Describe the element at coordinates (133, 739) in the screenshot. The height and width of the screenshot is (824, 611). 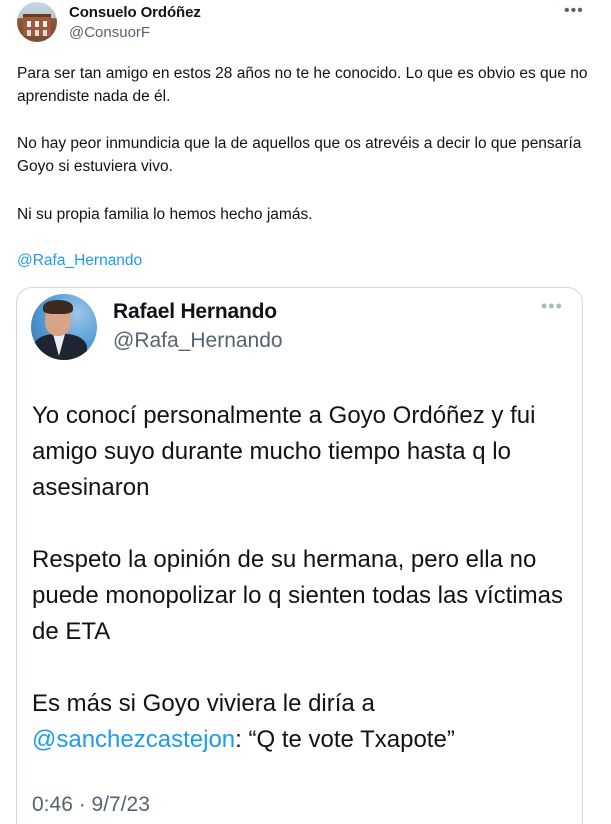
I see `mention-link: @sanchezcastejon` at that location.